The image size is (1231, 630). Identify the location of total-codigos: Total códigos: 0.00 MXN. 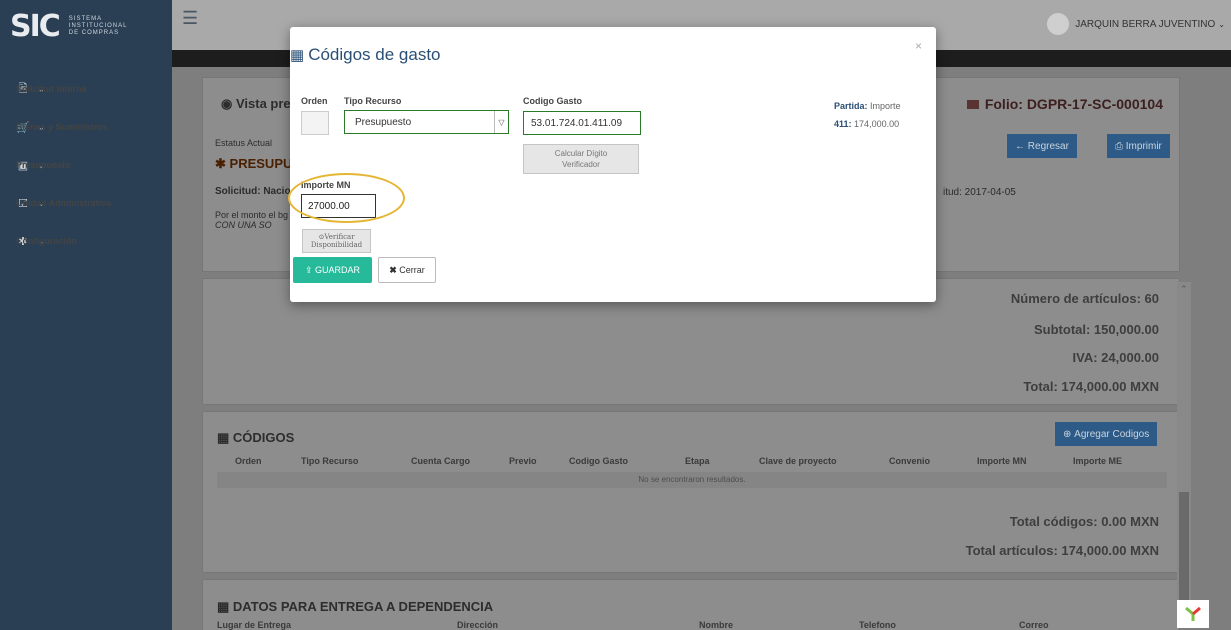
(1084, 521).